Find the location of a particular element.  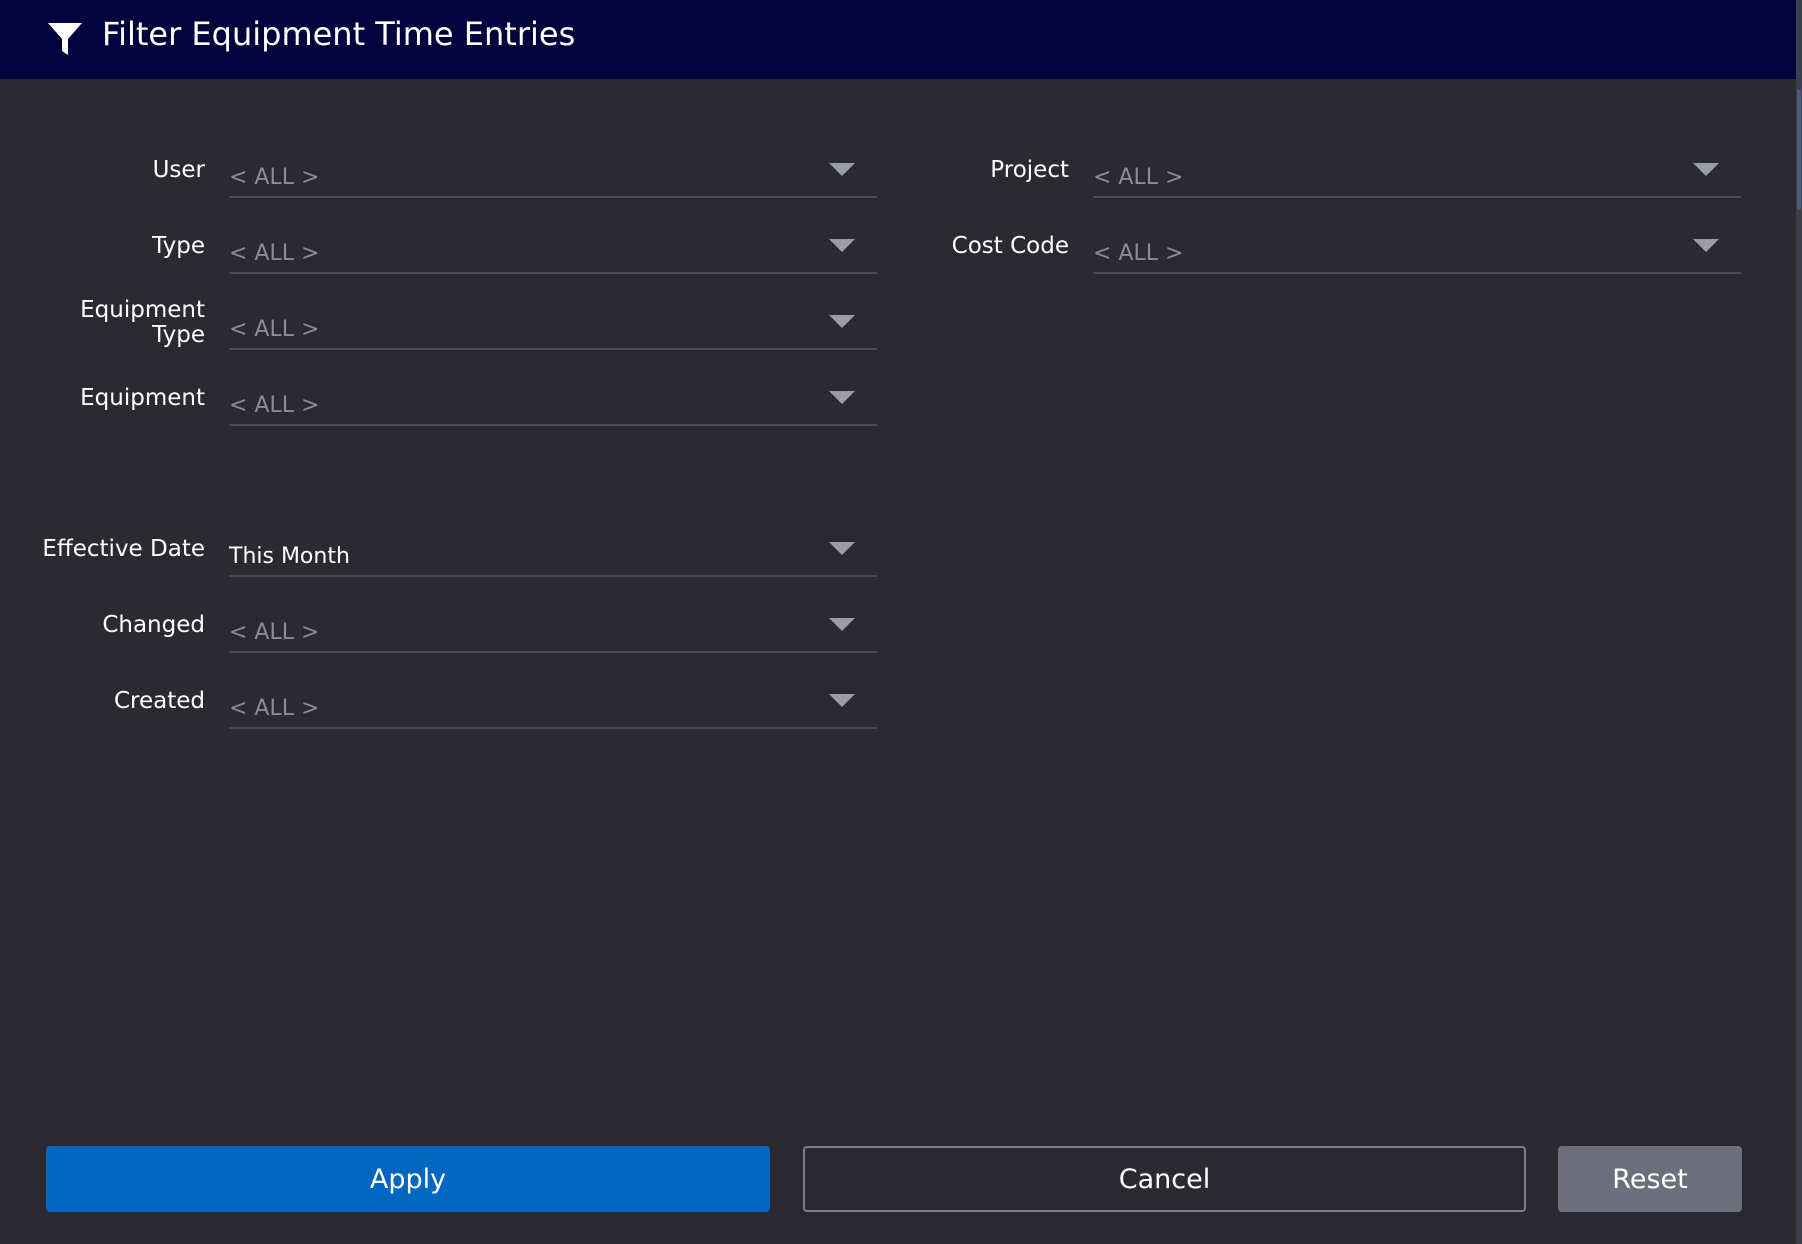

project-dropdown: < ALL > is located at coordinates (1417, 174).